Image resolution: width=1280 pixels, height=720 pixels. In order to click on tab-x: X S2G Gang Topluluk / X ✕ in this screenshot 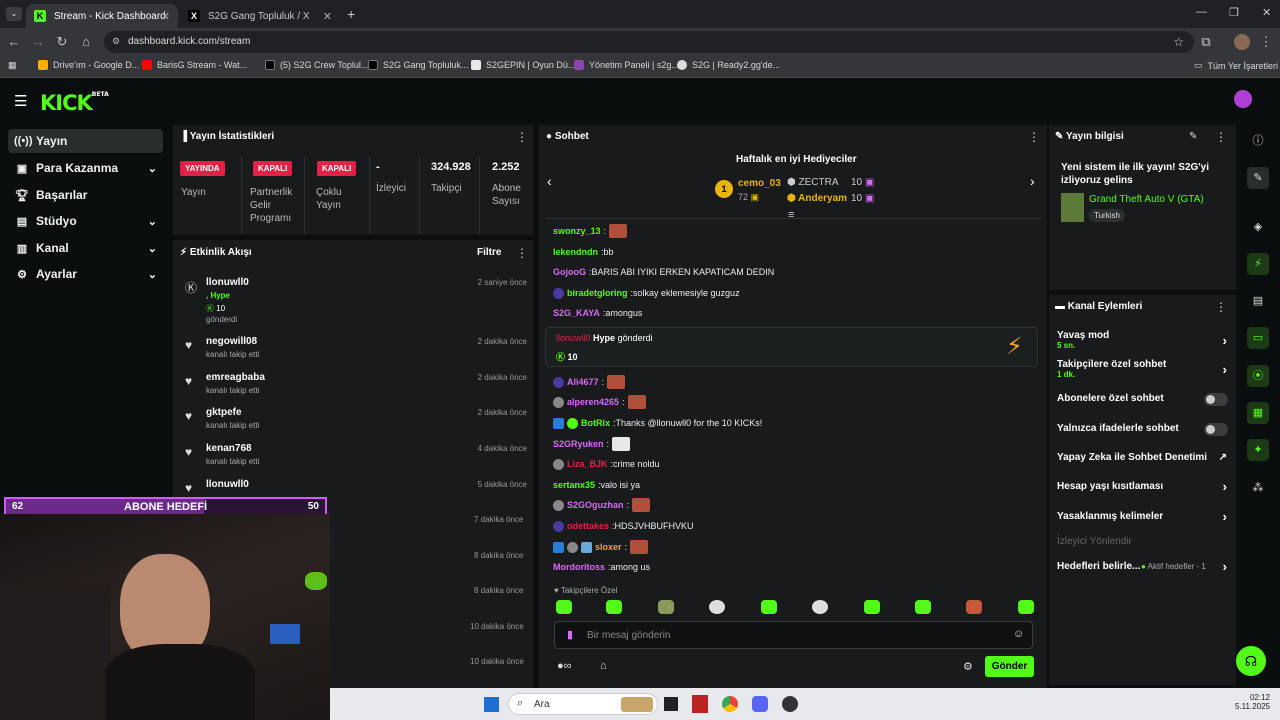, I will do `click(260, 16)`.